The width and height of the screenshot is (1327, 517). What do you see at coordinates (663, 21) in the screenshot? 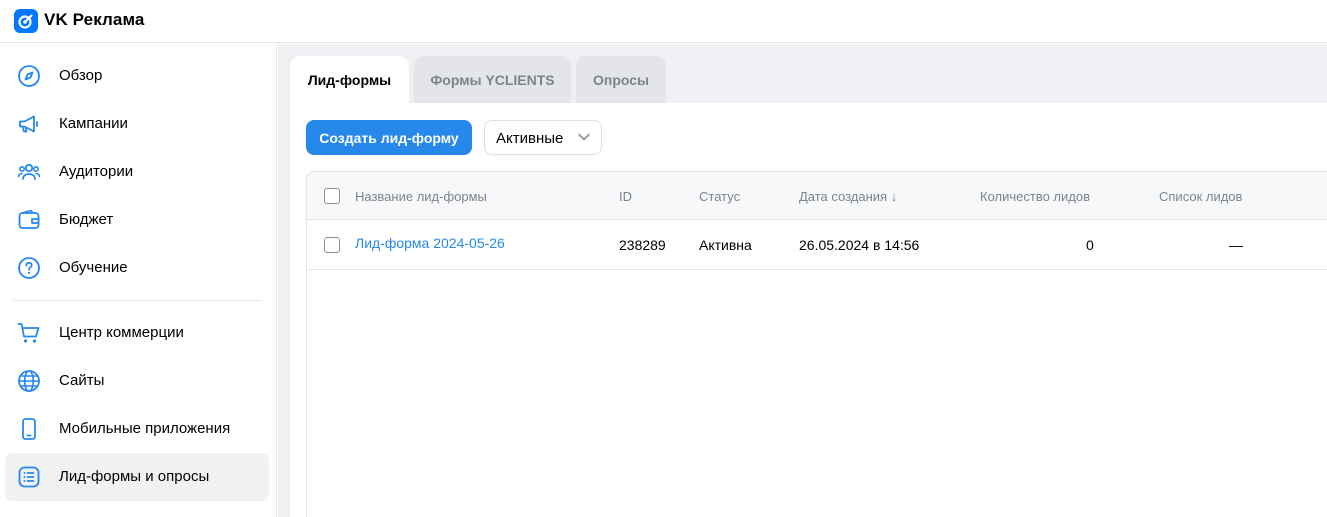
I see `top-bar: VK Реклама` at bounding box center [663, 21].